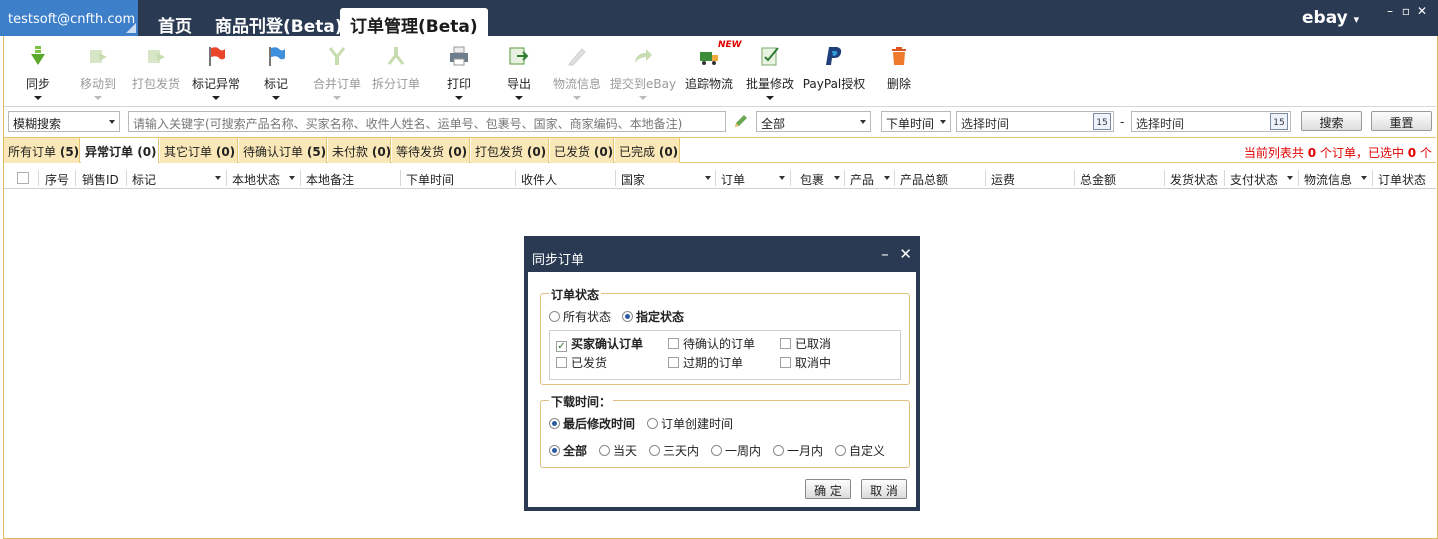 The image size is (1438, 539). I want to click on radio-last-modified: 最后修改时间, so click(592, 423).